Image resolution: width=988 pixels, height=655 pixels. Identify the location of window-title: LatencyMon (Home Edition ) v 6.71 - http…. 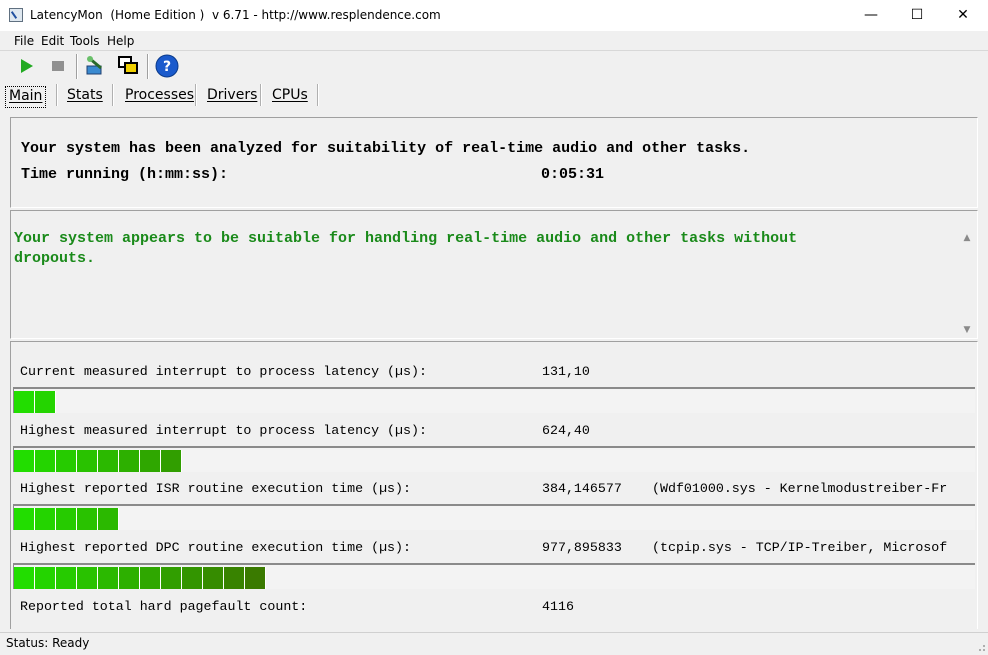
(235, 15).